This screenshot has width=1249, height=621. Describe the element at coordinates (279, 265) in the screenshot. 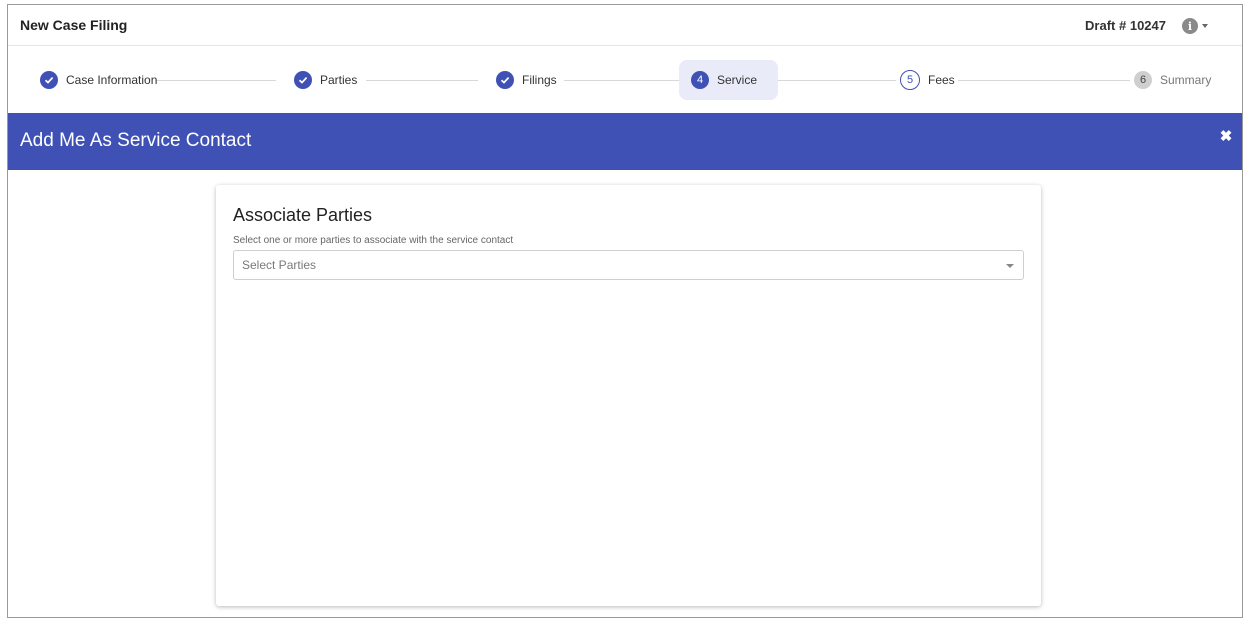

I see `select-placeholder: Select Parties` at that location.